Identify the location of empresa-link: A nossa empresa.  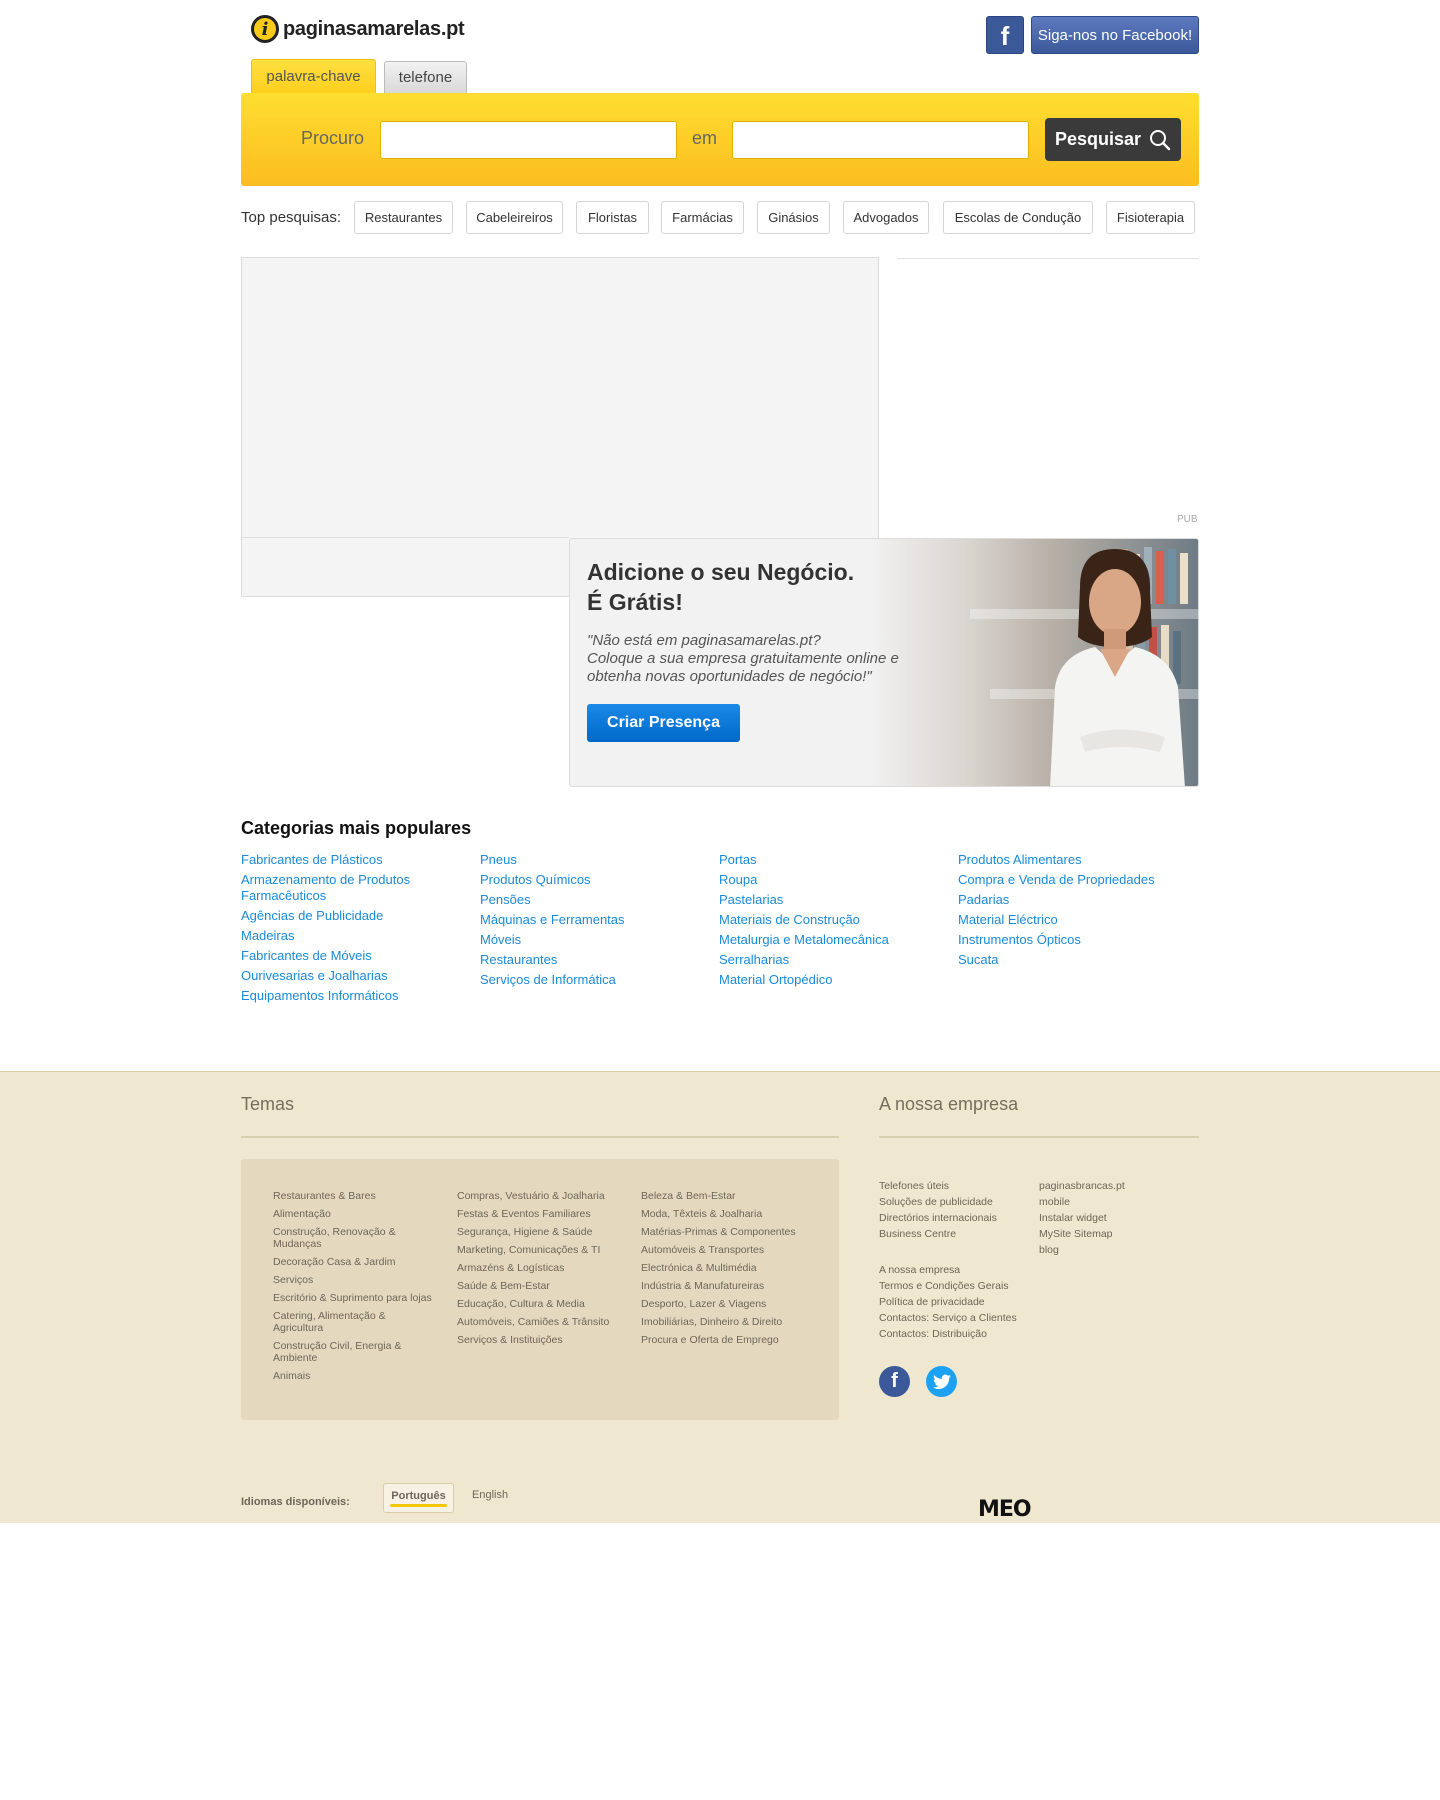
(959, 1270).